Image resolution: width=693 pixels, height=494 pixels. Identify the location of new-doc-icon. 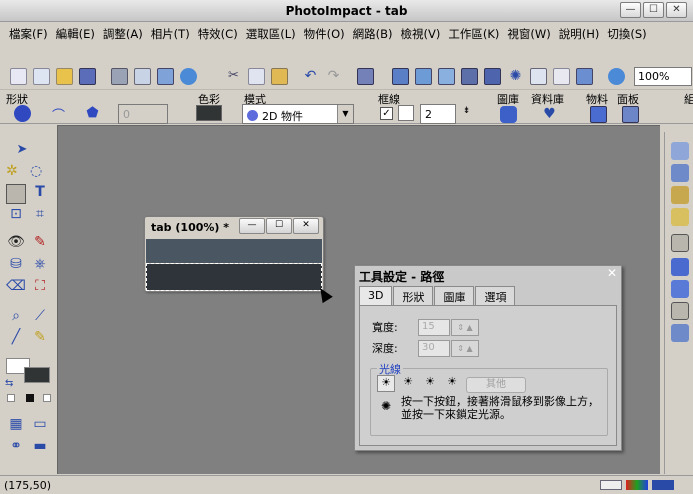
(41, 76).